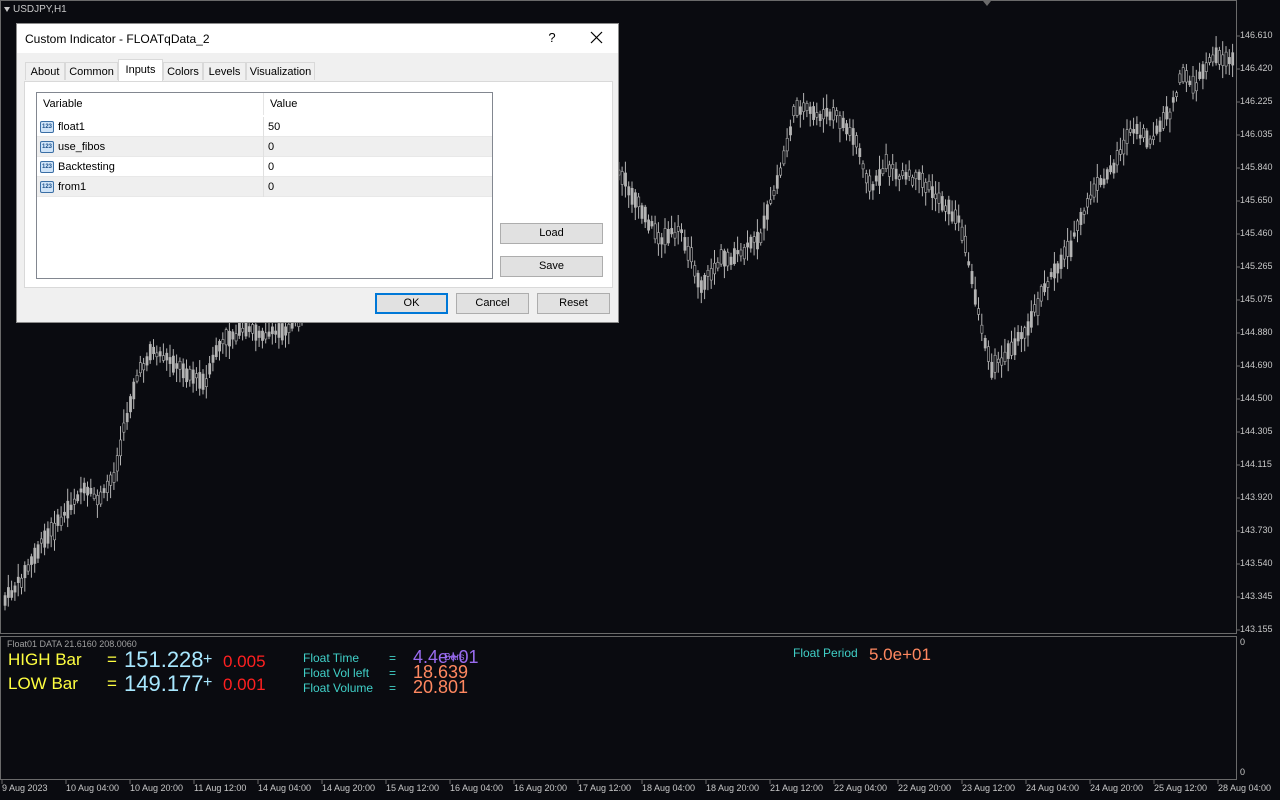 The height and width of the screenshot is (800, 1280). What do you see at coordinates (573, 303) in the screenshot?
I see `reset-button: Reset` at bounding box center [573, 303].